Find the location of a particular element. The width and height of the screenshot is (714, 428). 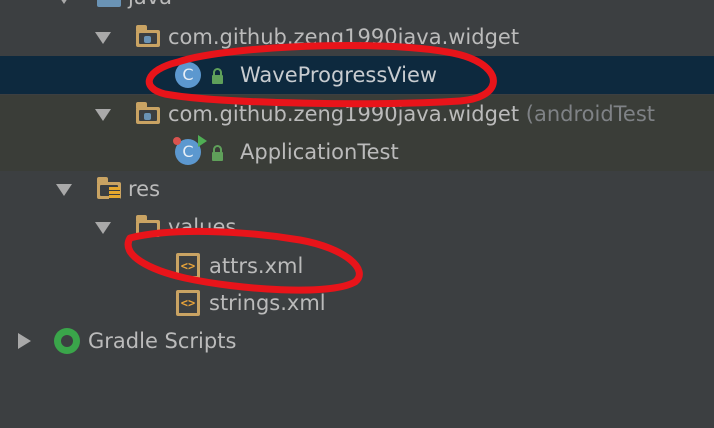

annotation-circle-attrs-xml is located at coordinates (243, 260).